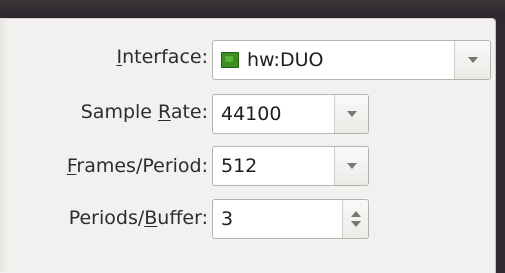 The image size is (505, 273). I want to click on periods-buffer-value: 3, so click(227, 219).